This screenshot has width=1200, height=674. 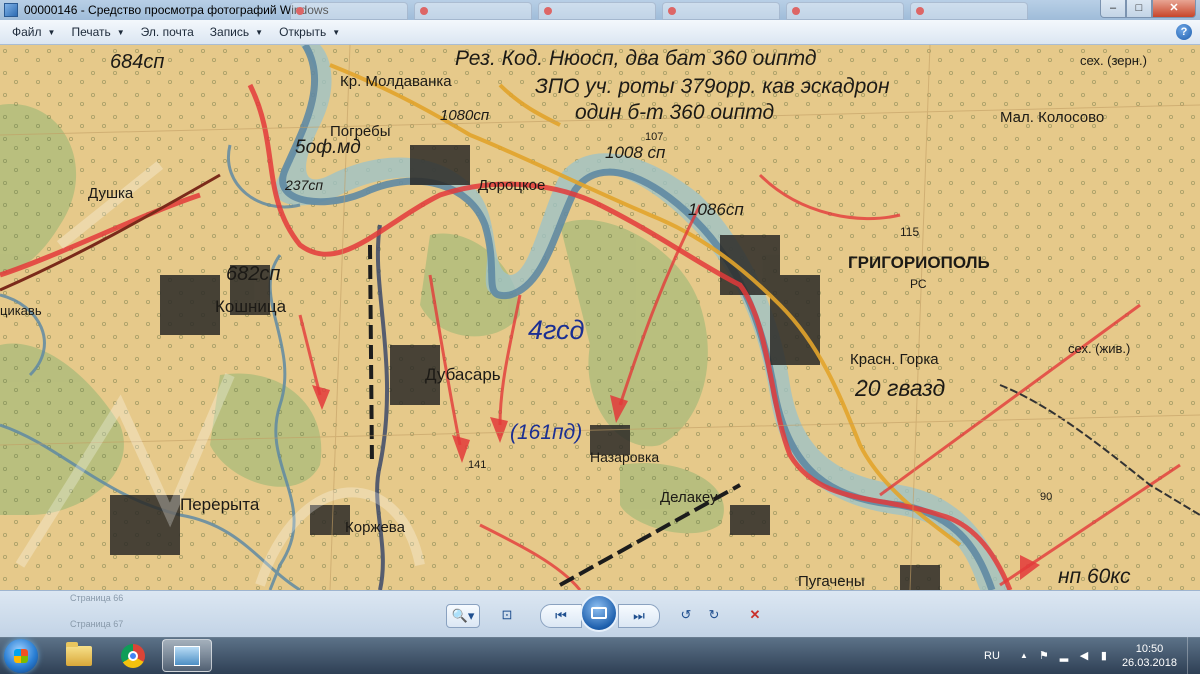 What do you see at coordinates (1052, 117) in the screenshot?
I see `map-label: Мал. Колосово` at bounding box center [1052, 117].